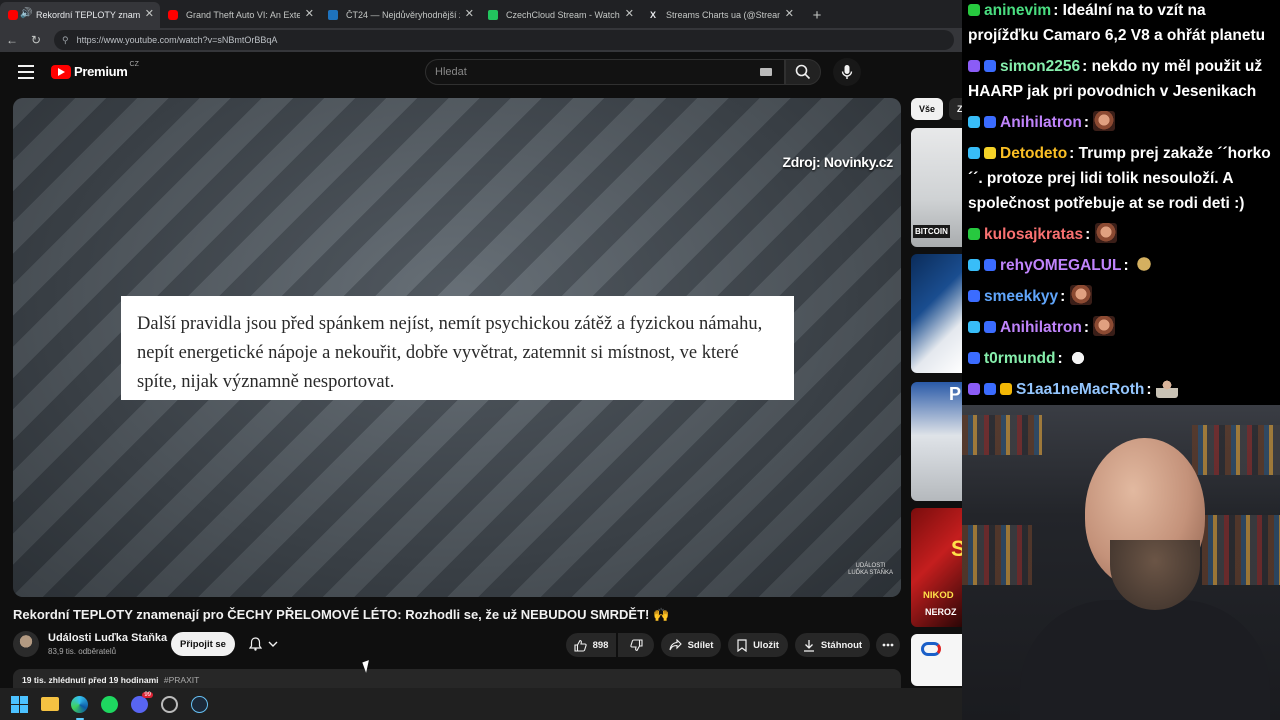  Describe the element at coordinates (1080, 389) in the screenshot. I see `chat-username: S1aa1neMacRoth` at that location.